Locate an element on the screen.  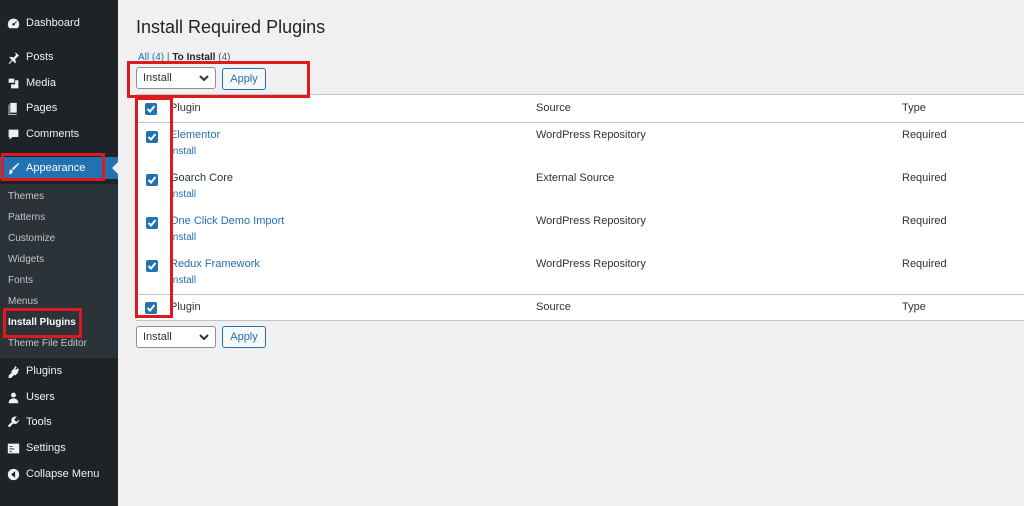
sidebar-item-users: Users is located at coordinates (59, 397).